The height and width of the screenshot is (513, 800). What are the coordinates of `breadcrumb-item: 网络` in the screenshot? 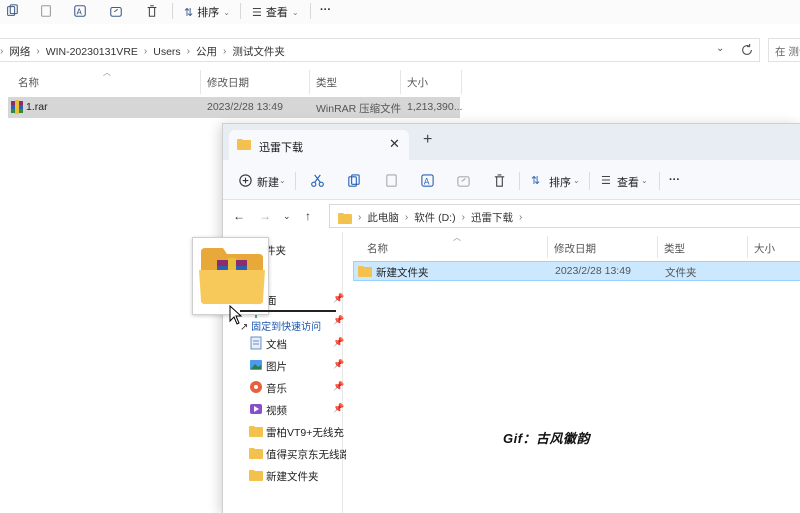 It's located at (19, 51).